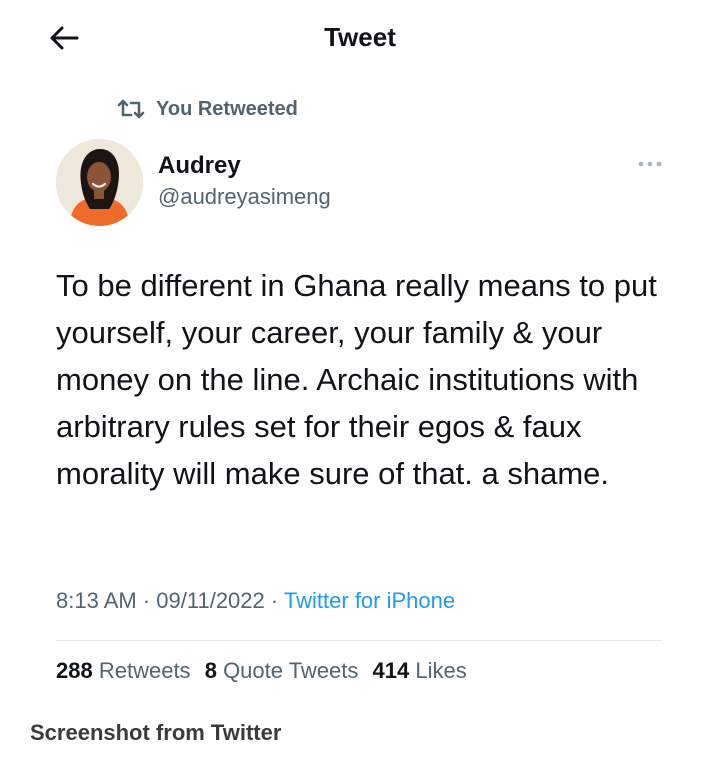 The width and height of the screenshot is (720, 757). What do you see at coordinates (144, 670) in the screenshot?
I see `retweets-label: Retweets` at bounding box center [144, 670].